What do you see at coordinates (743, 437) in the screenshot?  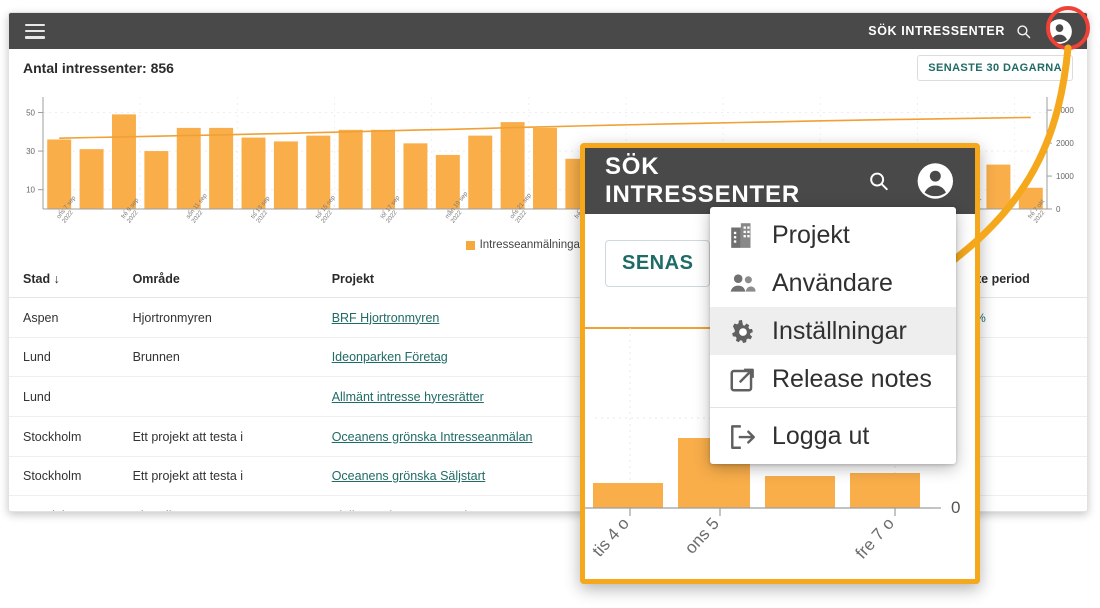 I see `logout-icon` at bounding box center [743, 437].